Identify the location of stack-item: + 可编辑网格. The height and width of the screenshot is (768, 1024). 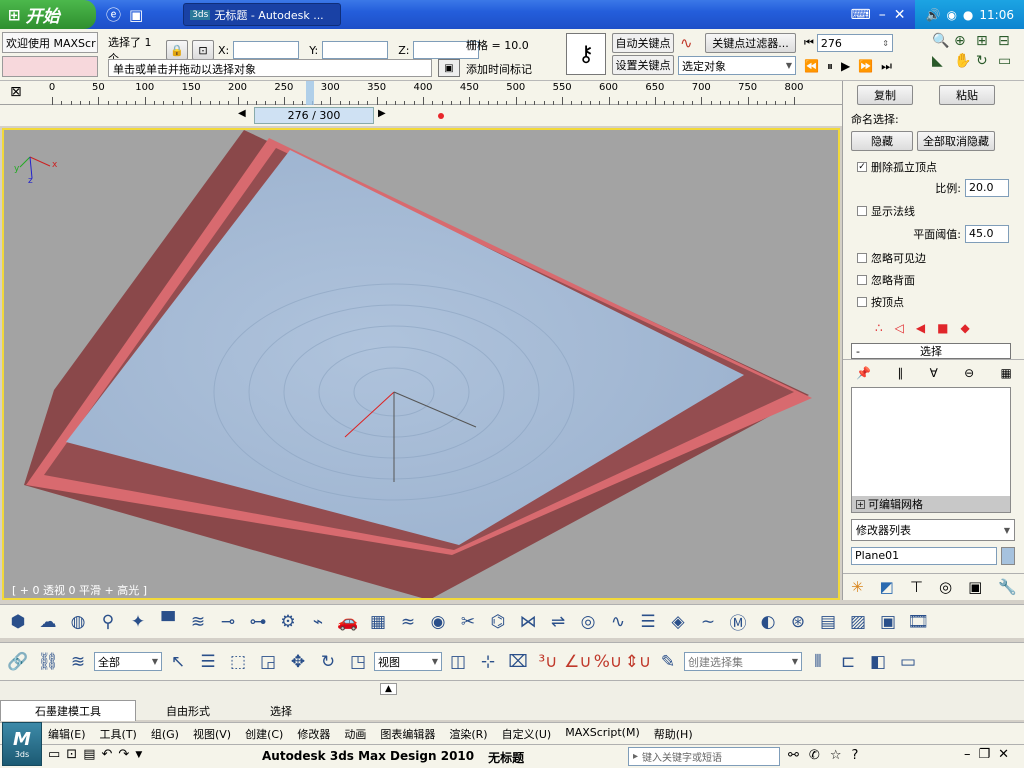
(931, 504).